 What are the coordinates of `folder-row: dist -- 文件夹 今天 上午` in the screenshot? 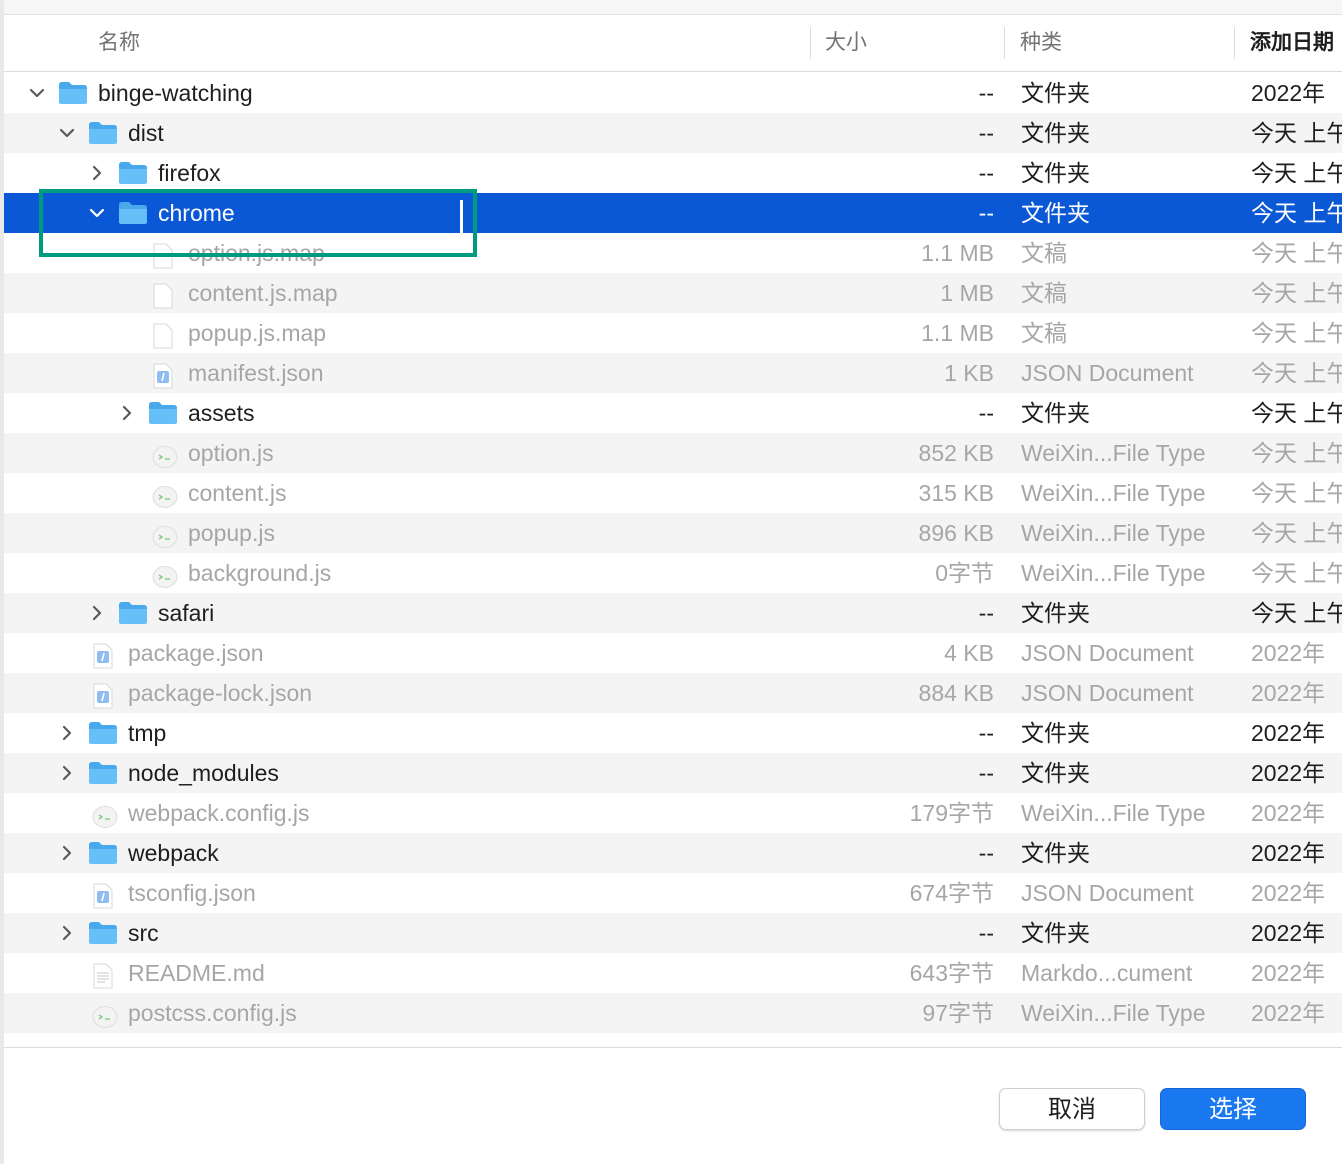 It's located at (673, 133).